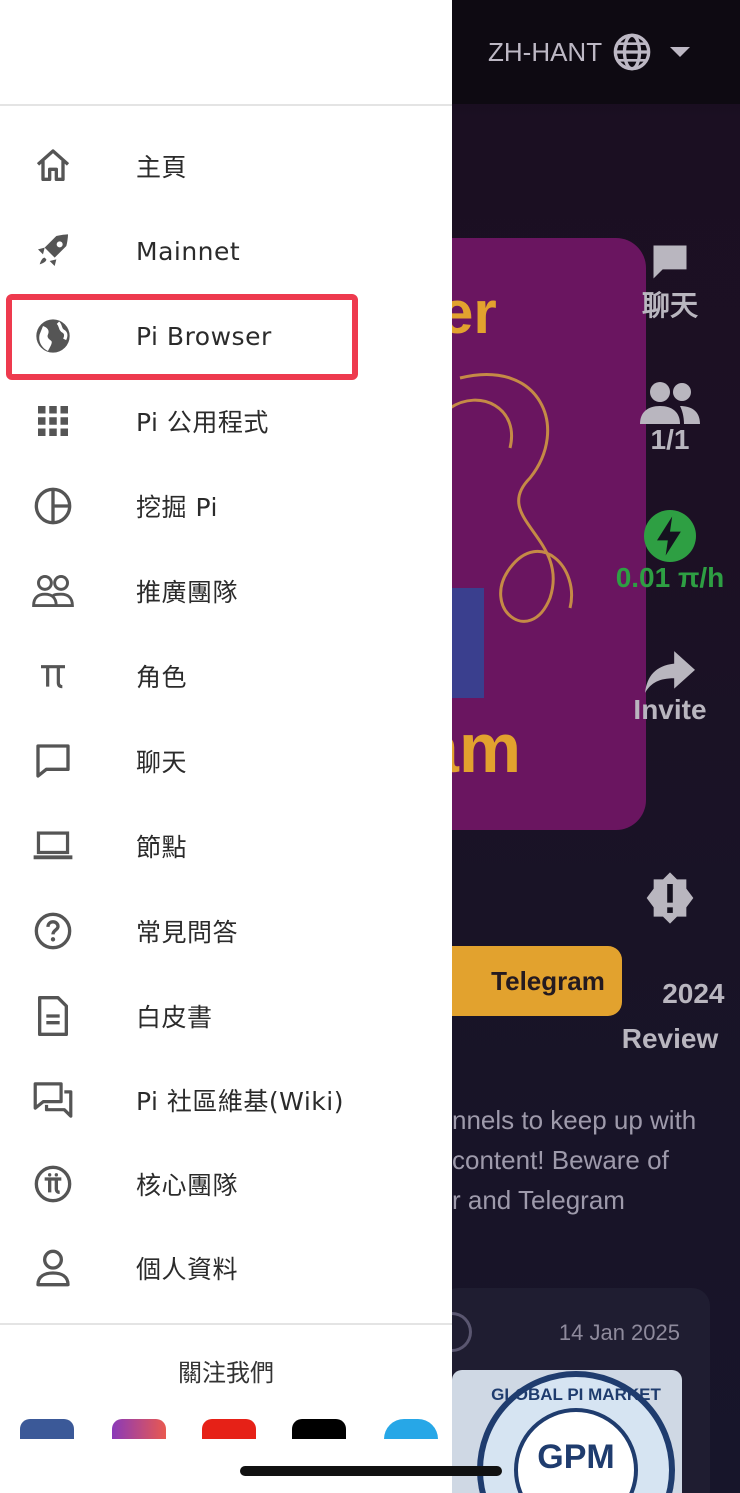 The height and width of the screenshot is (1493, 740). What do you see at coordinates (53, 676) in the screenshot?
I see `pi-symbol-icon` at bounding box center [53, 676].